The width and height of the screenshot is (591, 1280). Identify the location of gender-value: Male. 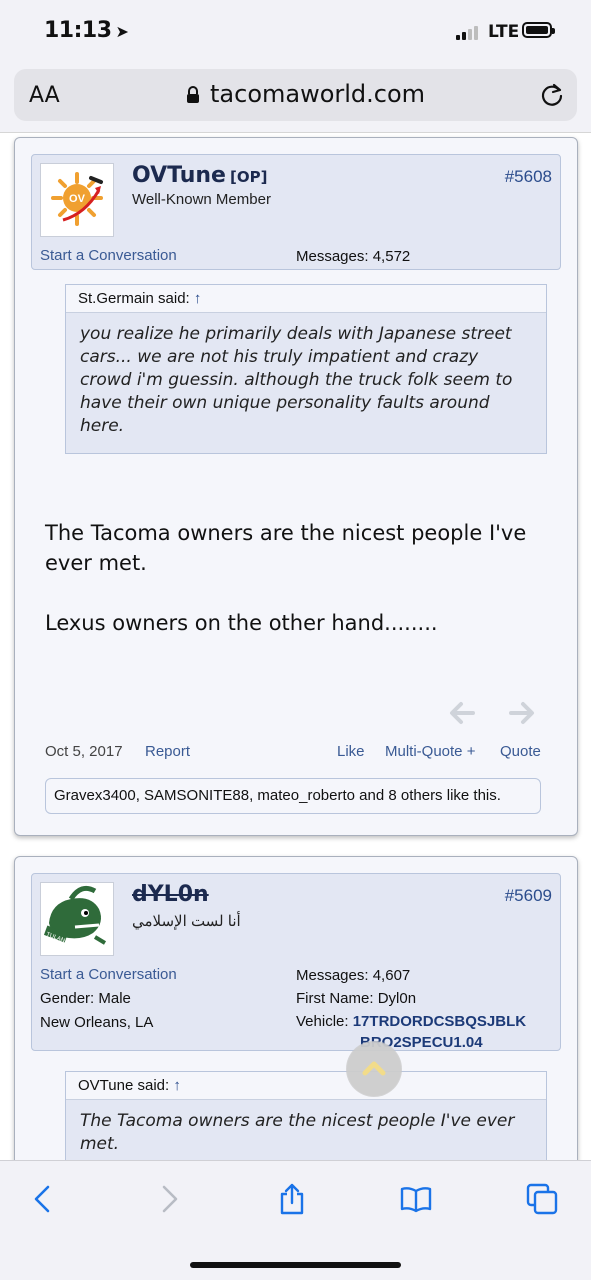
(114, 998).